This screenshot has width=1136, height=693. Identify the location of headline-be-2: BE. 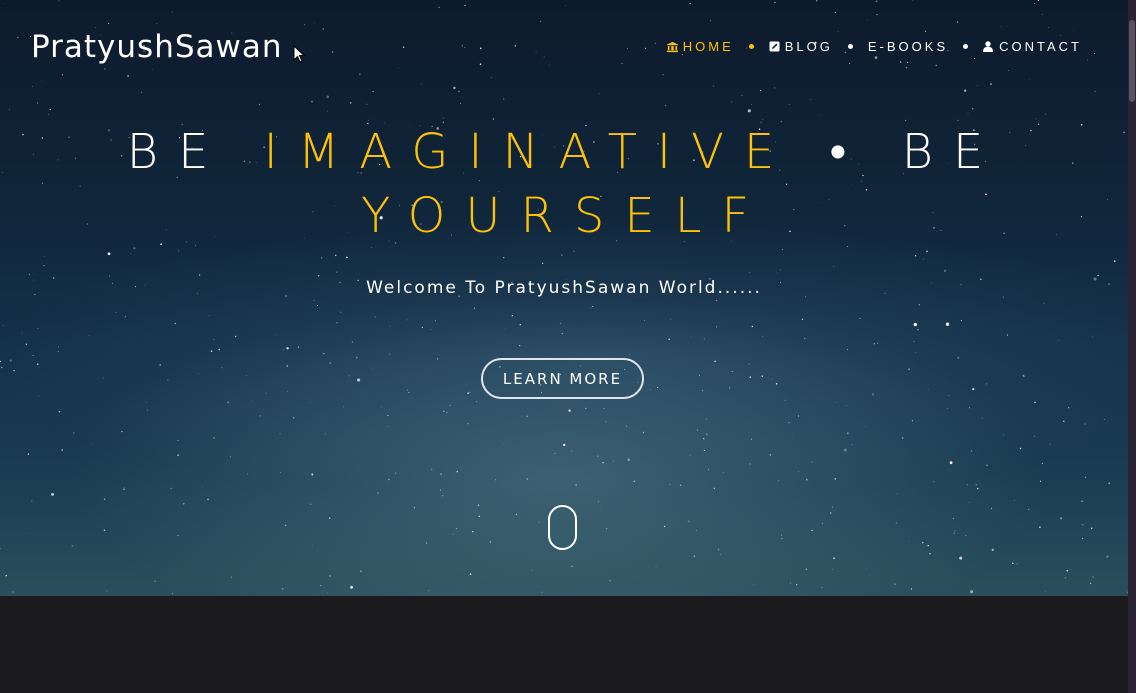
(952, 152).